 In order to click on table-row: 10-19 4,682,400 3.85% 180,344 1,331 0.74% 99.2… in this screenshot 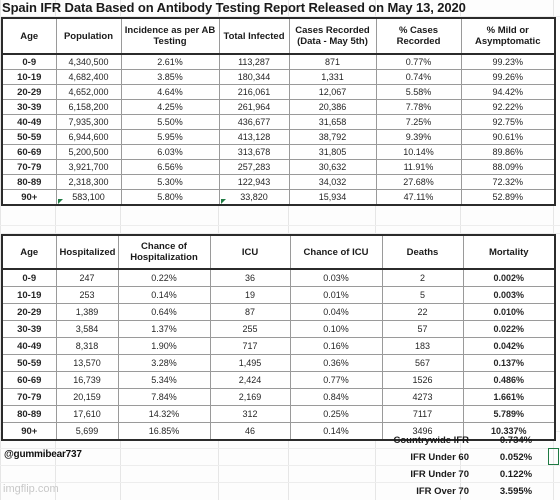, I will do `click(278, 77)`.